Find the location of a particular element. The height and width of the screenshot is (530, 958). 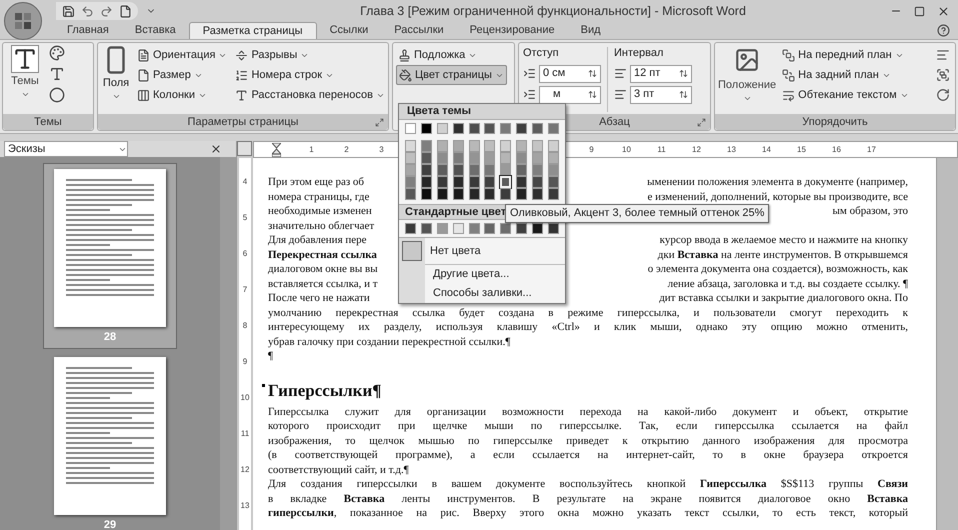

theme-fonts-icon is located at coordinates (57, 74).